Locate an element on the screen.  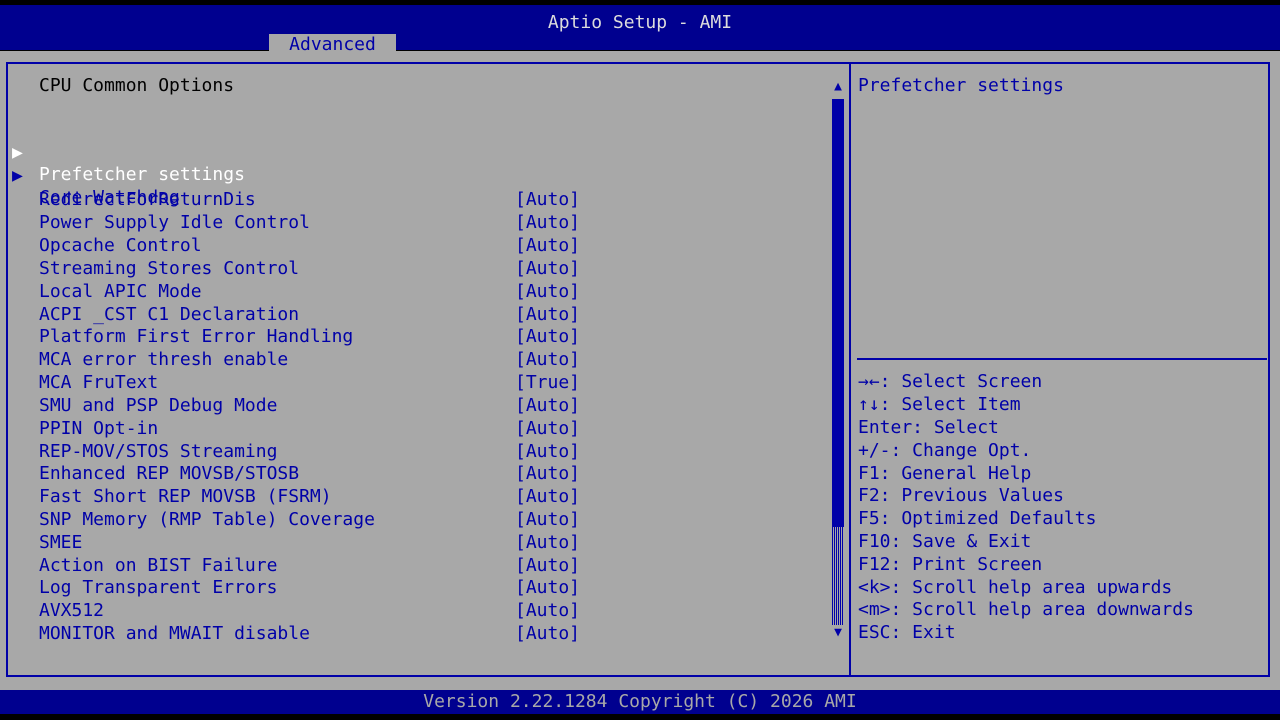
option-row: Fast Short REP MOVSB (FSRM) [Auto] is located at coordinates (400, 497).